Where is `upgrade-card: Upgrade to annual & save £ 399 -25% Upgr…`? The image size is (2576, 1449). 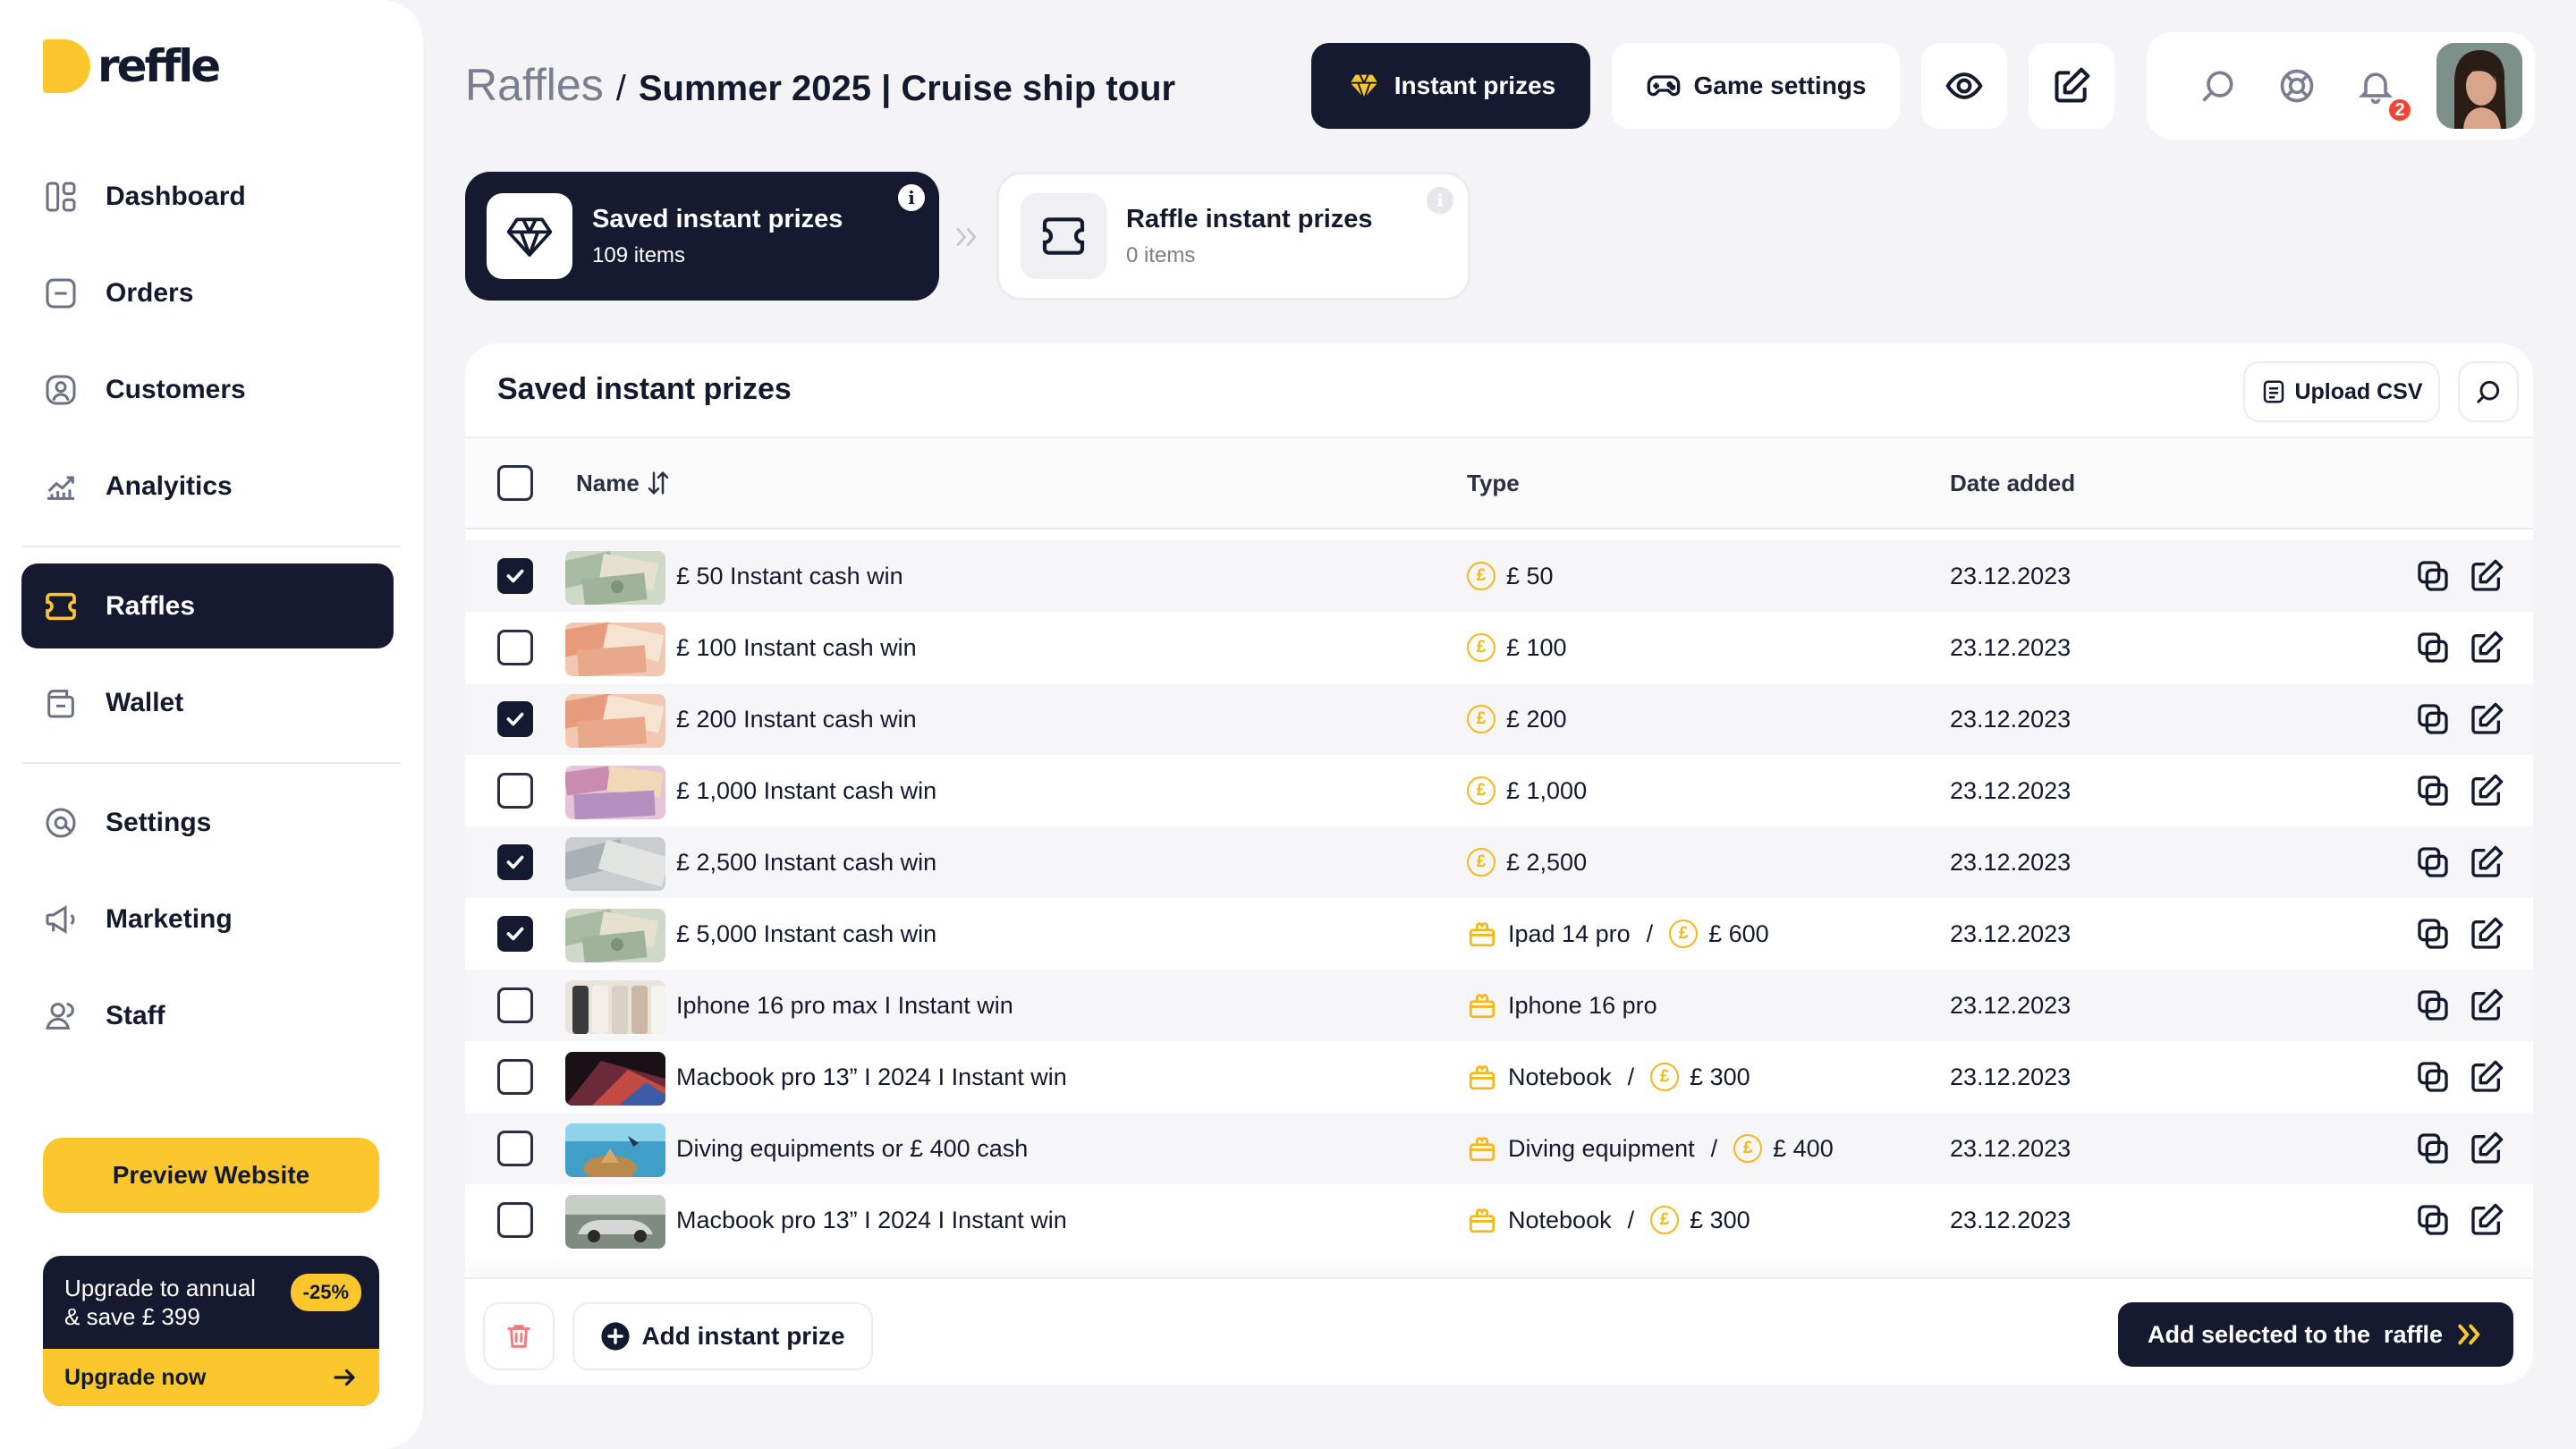 upgrade-card: Upgrade to annual & save £ 399 -25% Upgr… is located at coordinates (211, 1331).